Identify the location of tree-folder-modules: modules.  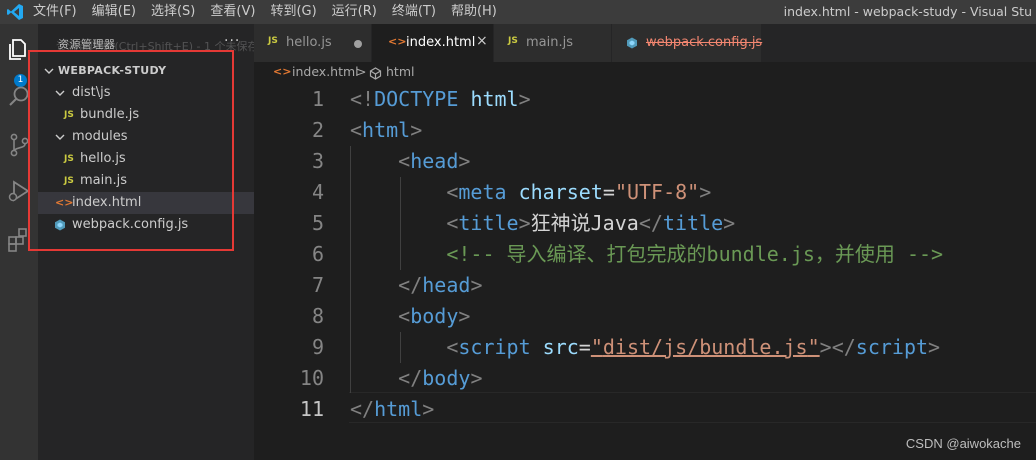
(146, 137).